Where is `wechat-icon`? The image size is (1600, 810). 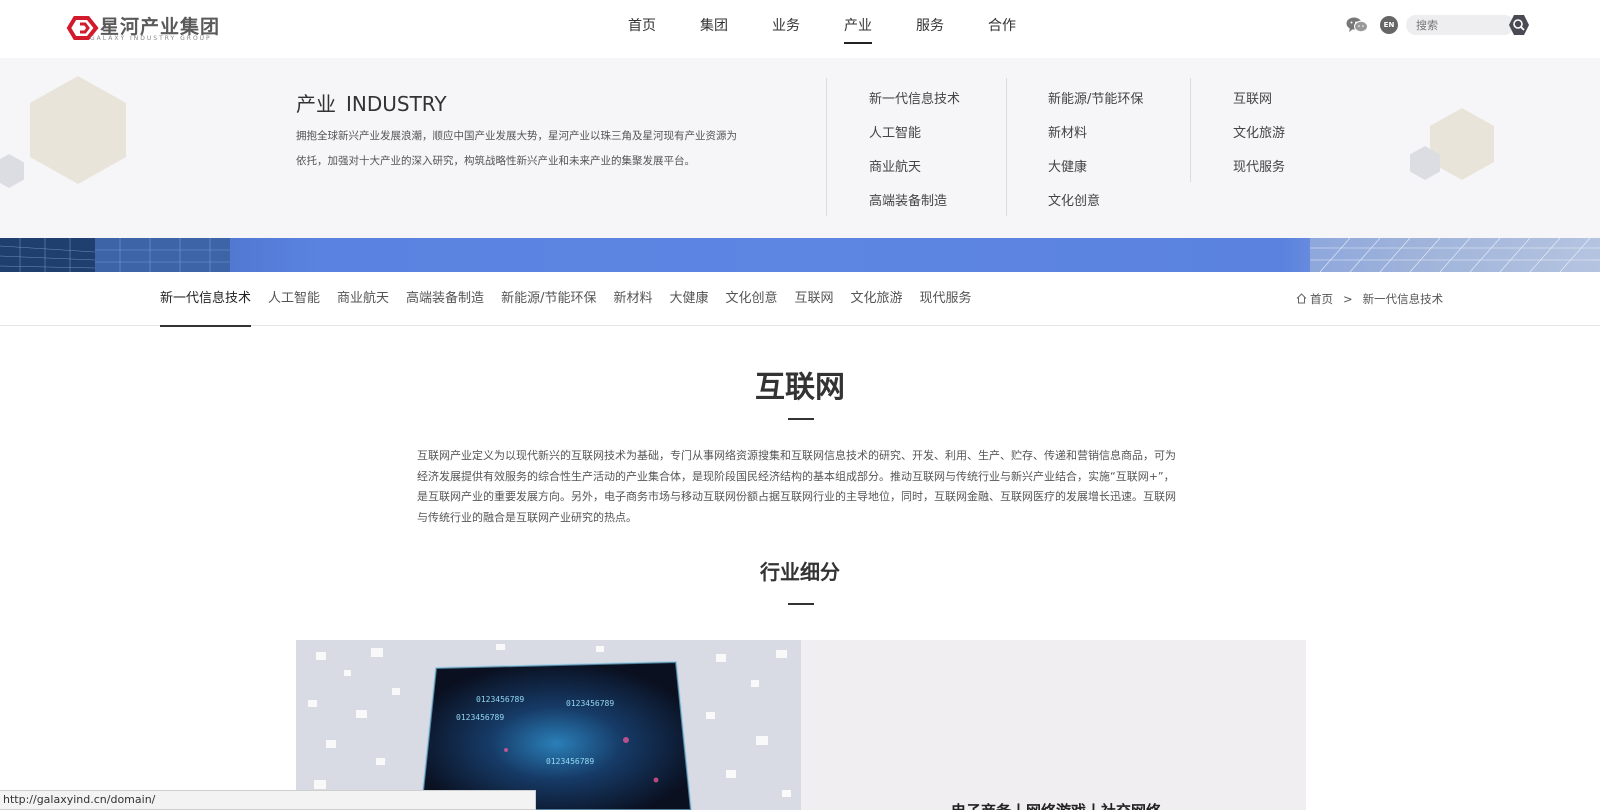
wechat-icon is located at coordinates (1357, 25).